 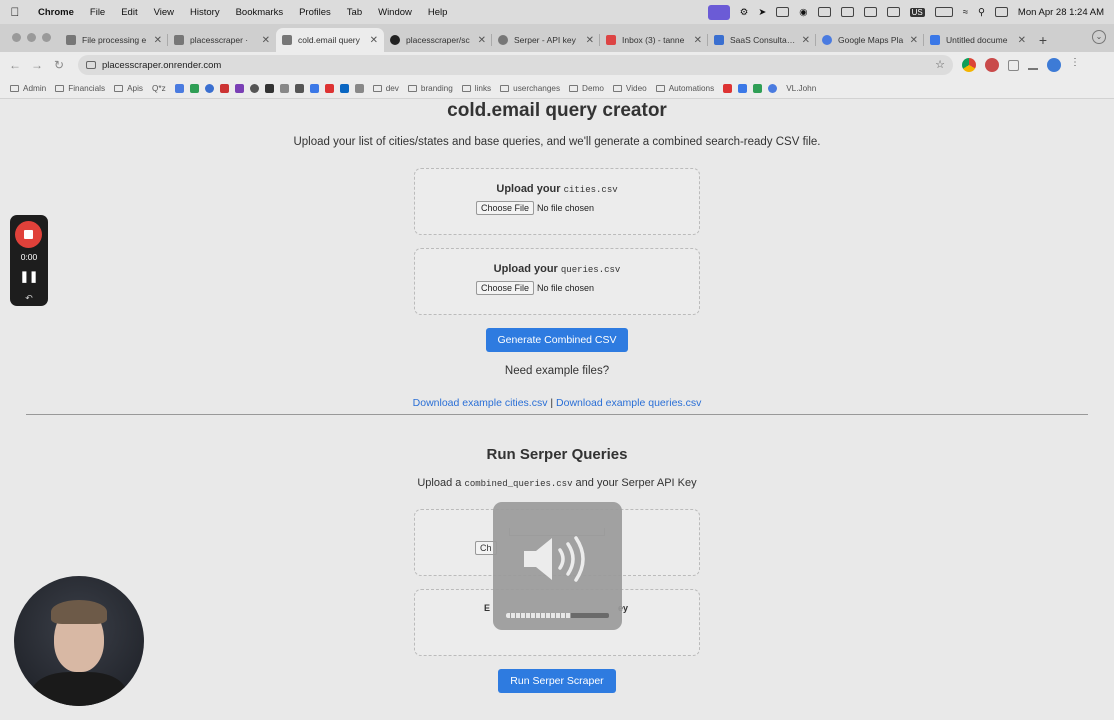 What do you see at coordinates (557, 340) in the screenshot?
I see `generate-csv-button: Generate Combined CSV` at bounding box center [557, 340].